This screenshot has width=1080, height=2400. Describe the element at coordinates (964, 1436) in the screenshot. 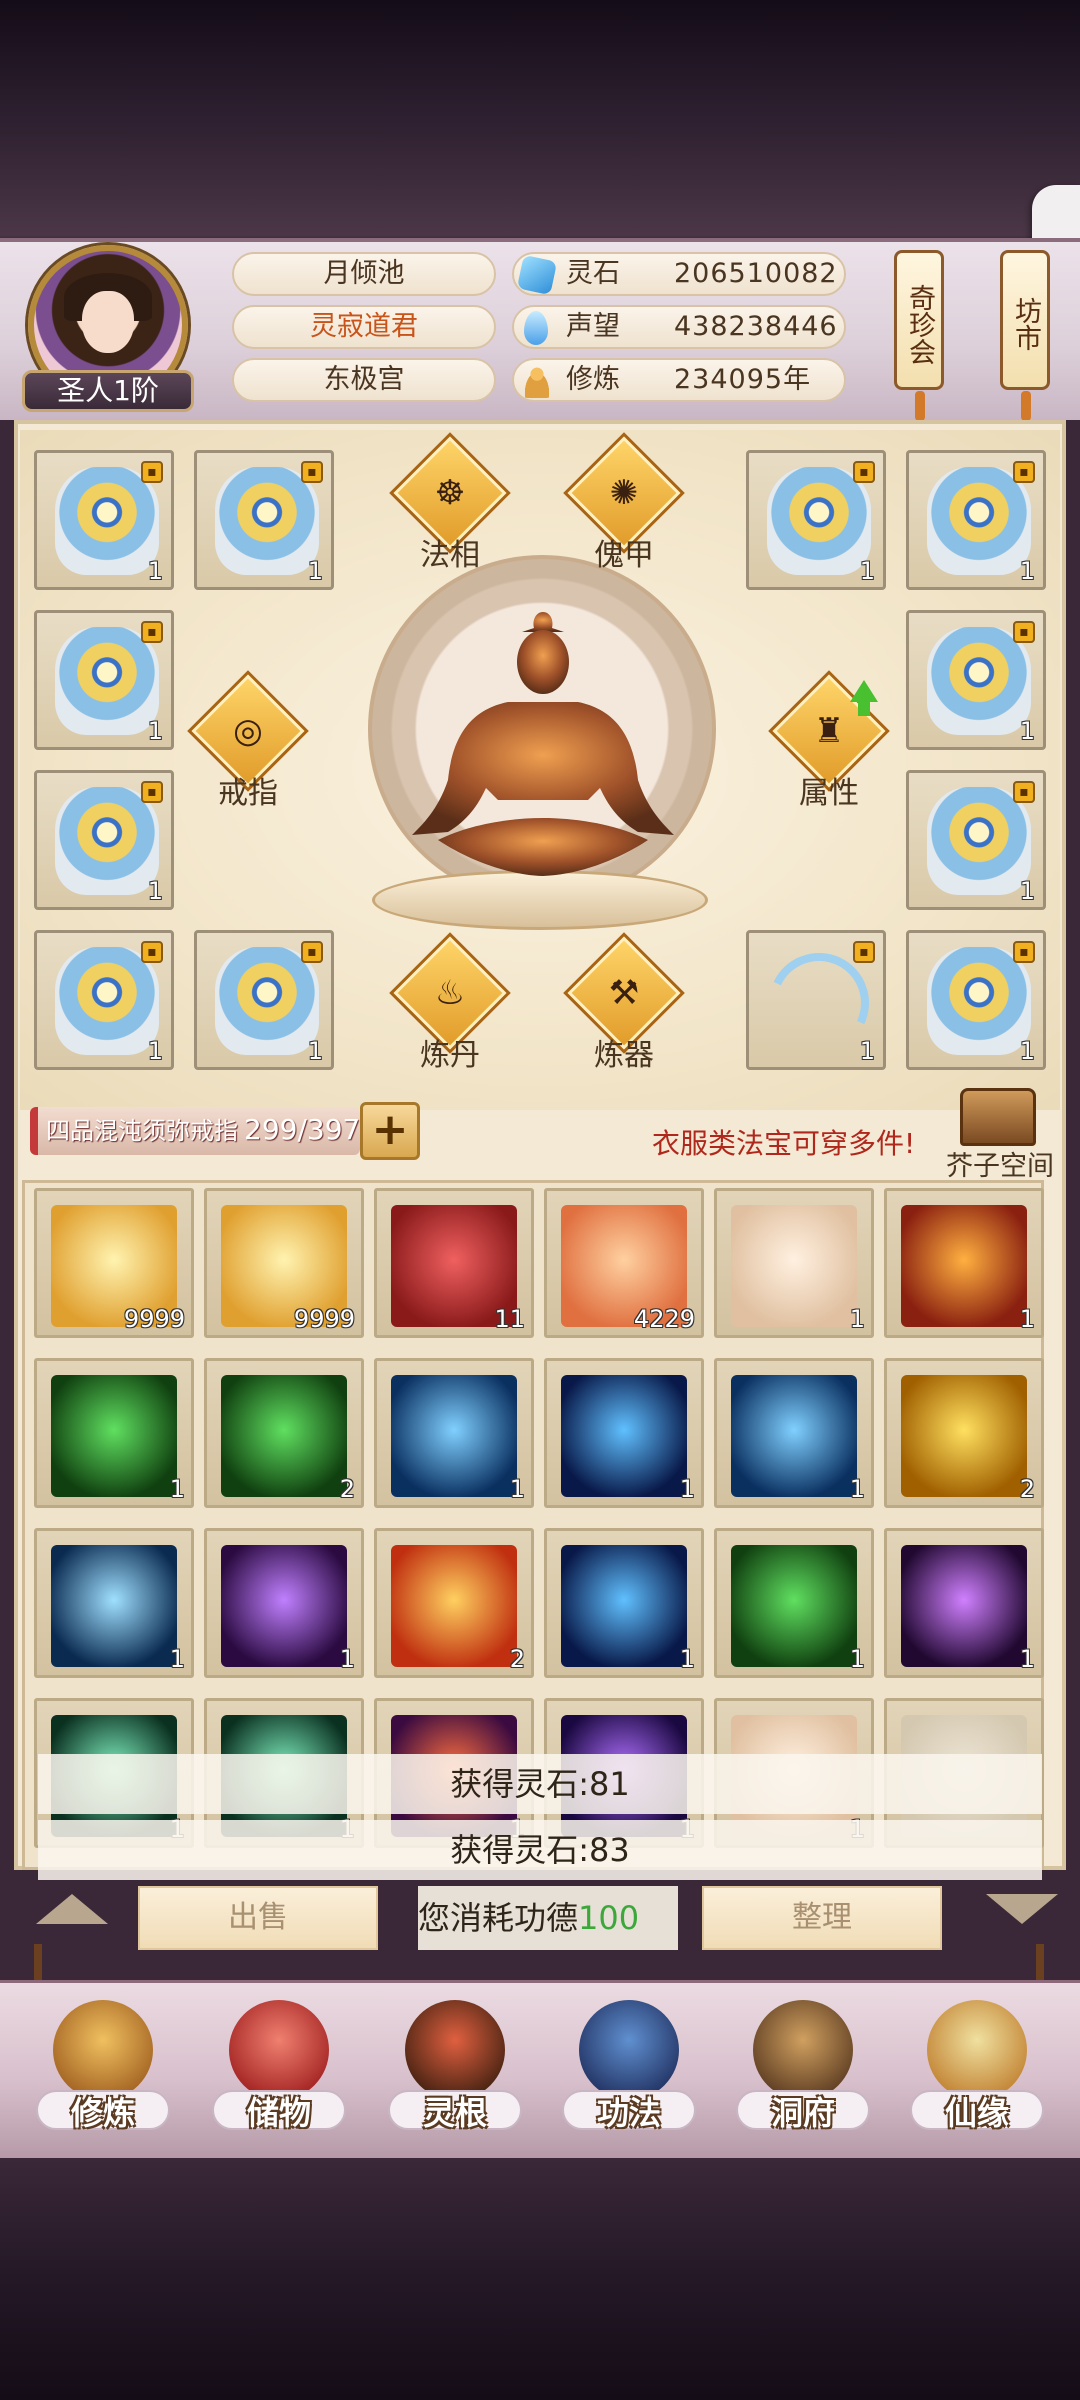

I see `golden-dragon-skill-icon` at that location.